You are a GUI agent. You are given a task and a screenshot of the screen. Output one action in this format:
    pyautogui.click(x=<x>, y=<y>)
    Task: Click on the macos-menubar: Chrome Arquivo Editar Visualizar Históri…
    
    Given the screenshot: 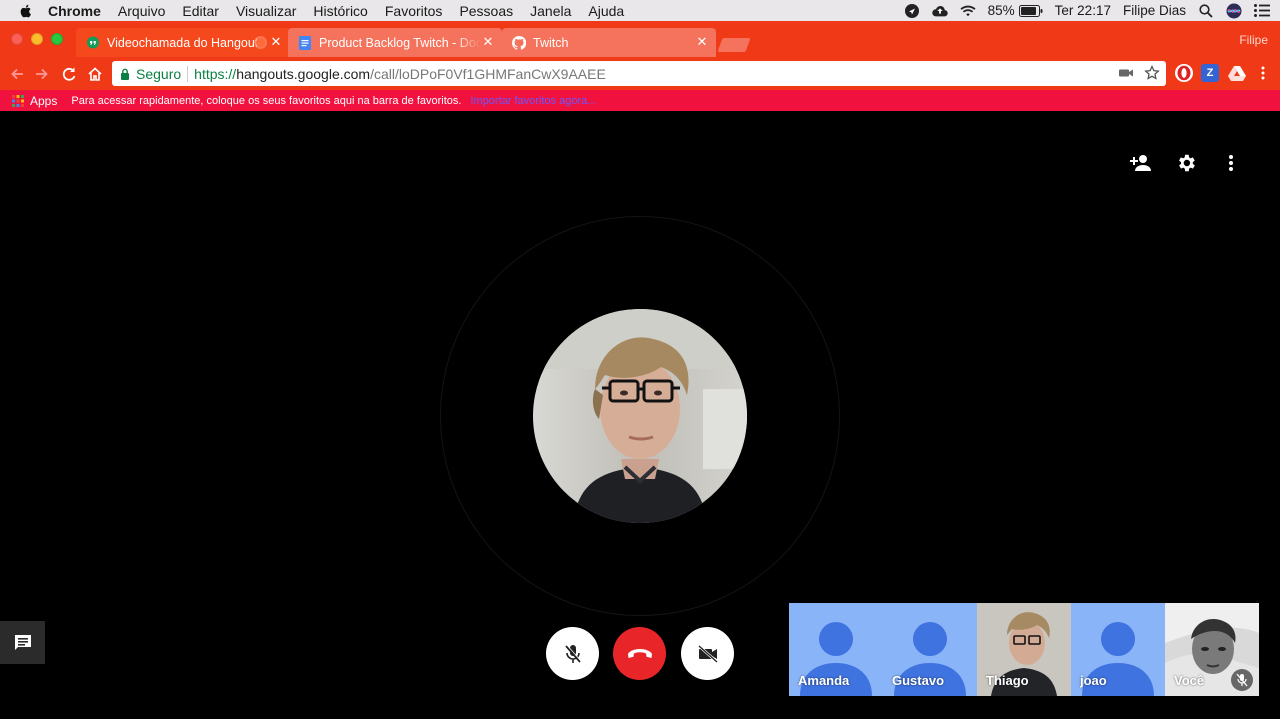 What is the action you would take?
    pyautogui.click(x=640, y=10)
    